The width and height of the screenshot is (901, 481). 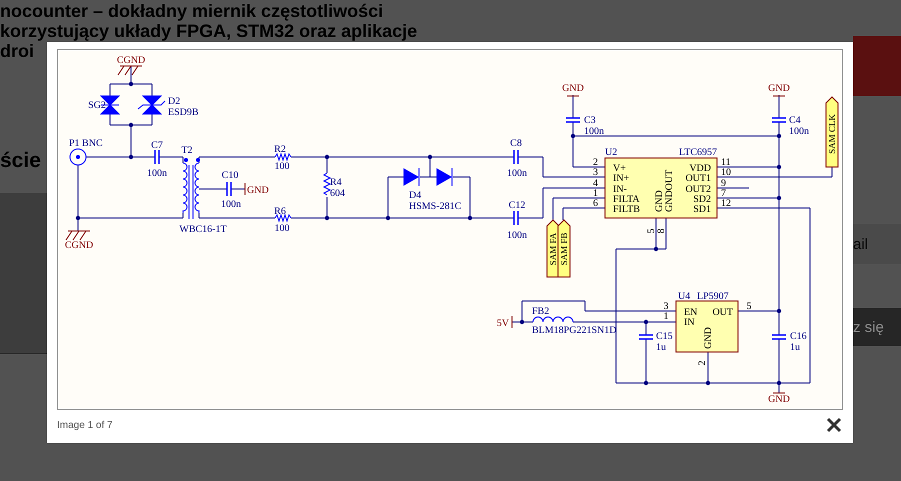 What do you see at coordinates (619, 168) in the screenshot?
I see `pin-label: V+` at bounding box center [619, 168].